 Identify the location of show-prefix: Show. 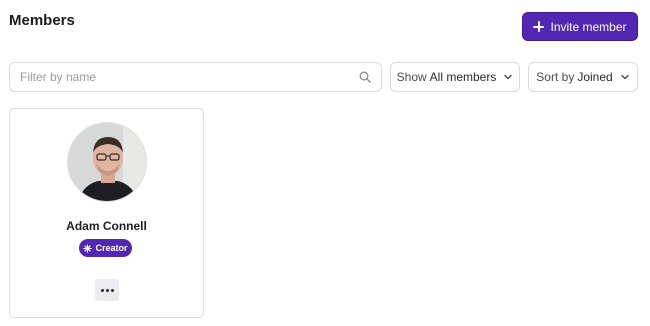
(411, 77).